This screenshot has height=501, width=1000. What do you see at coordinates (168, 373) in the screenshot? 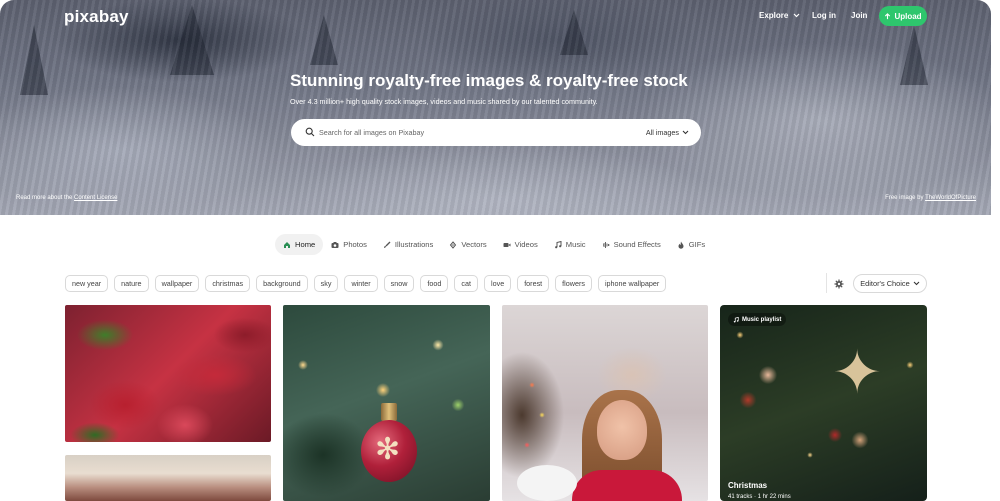
I see `image-card-leaves` at bounding box center [168, 373].